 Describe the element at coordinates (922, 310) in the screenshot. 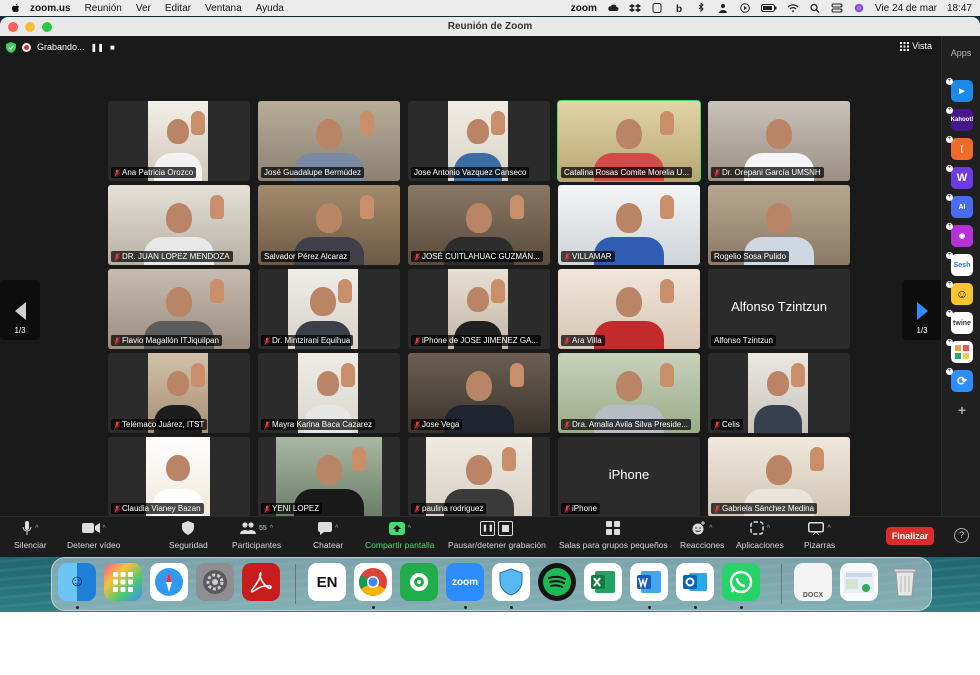

I see `next-page-button: 1/3` at that location.